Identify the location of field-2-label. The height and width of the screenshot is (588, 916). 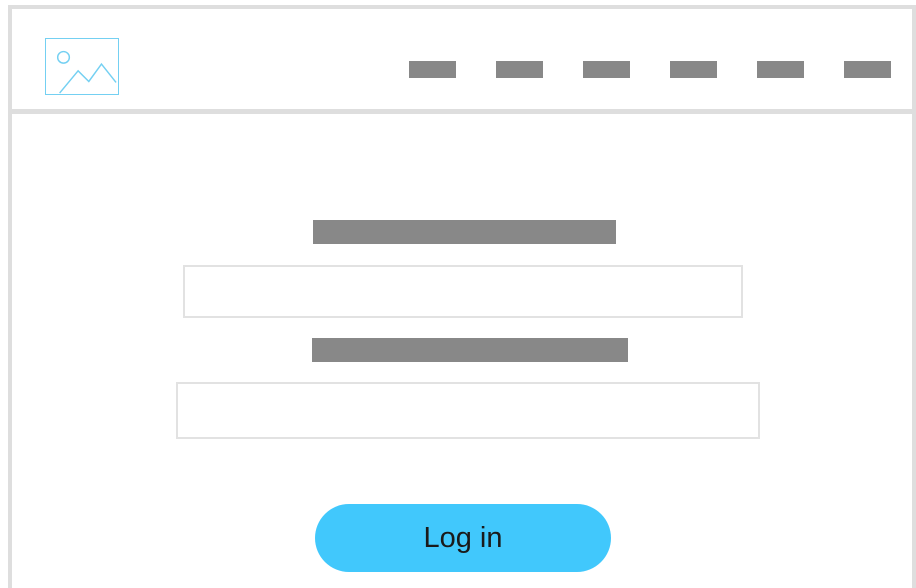
(470, 350).